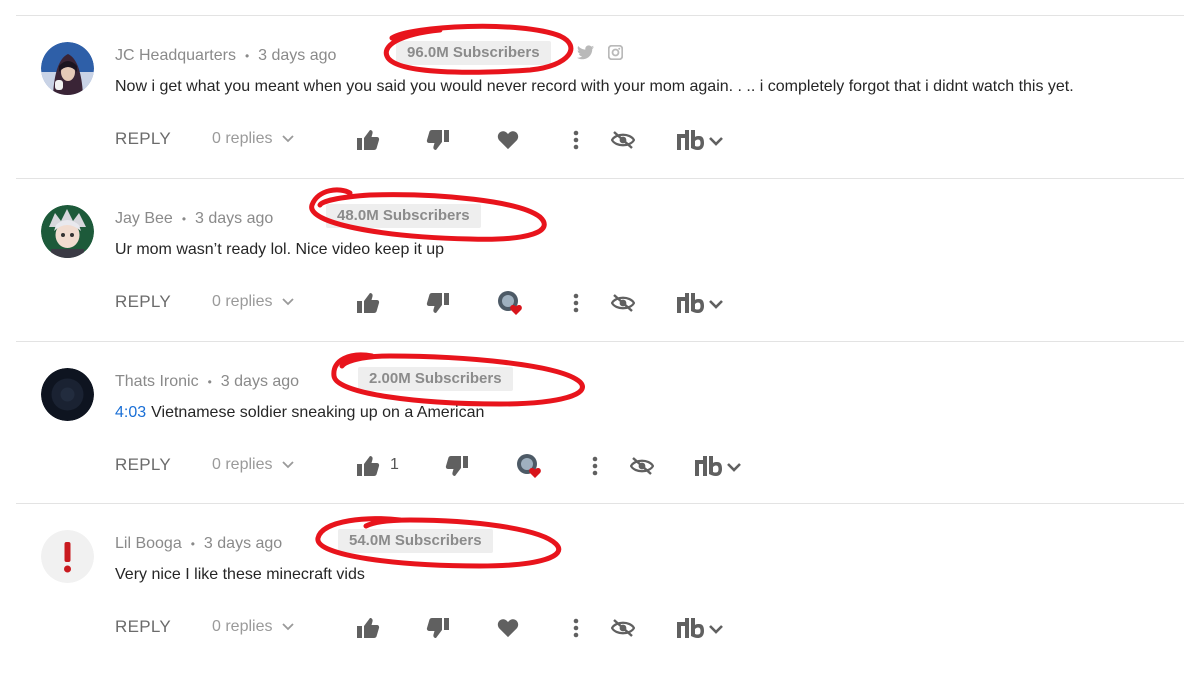  What do you see at coordinates (394, 464) in the screenshot?
I see `like-count: 1` at bounding box center [394, 464].